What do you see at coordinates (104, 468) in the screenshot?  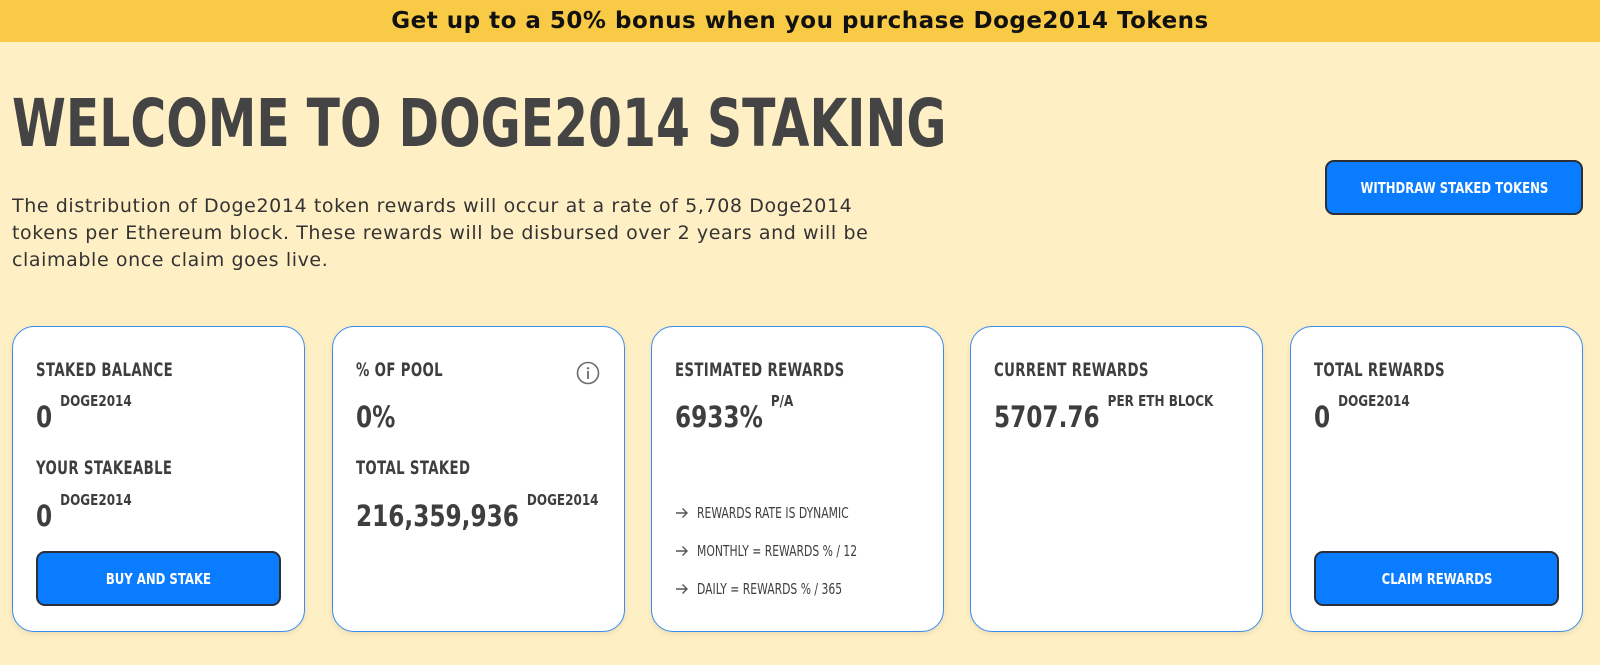 I see `stakeable-label: YOUR STAKEABLE` at bounding box center [104, 468].